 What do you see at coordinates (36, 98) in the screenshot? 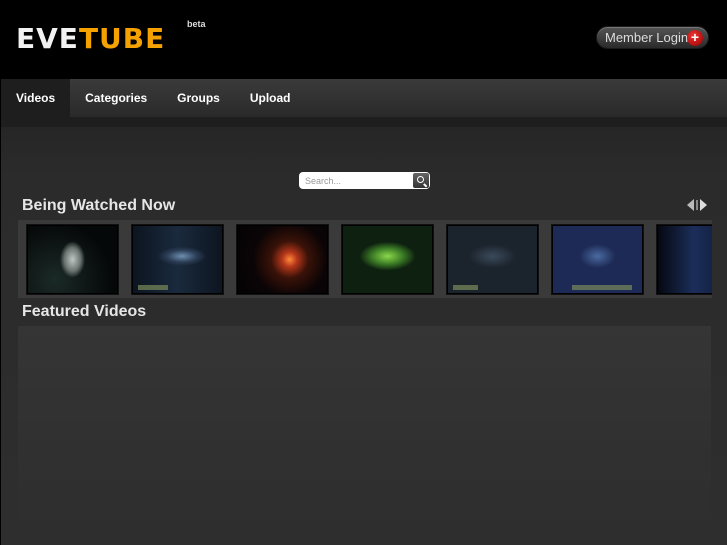
I see `nav-tab-videos: Videos` at bounding box center [36, 98].